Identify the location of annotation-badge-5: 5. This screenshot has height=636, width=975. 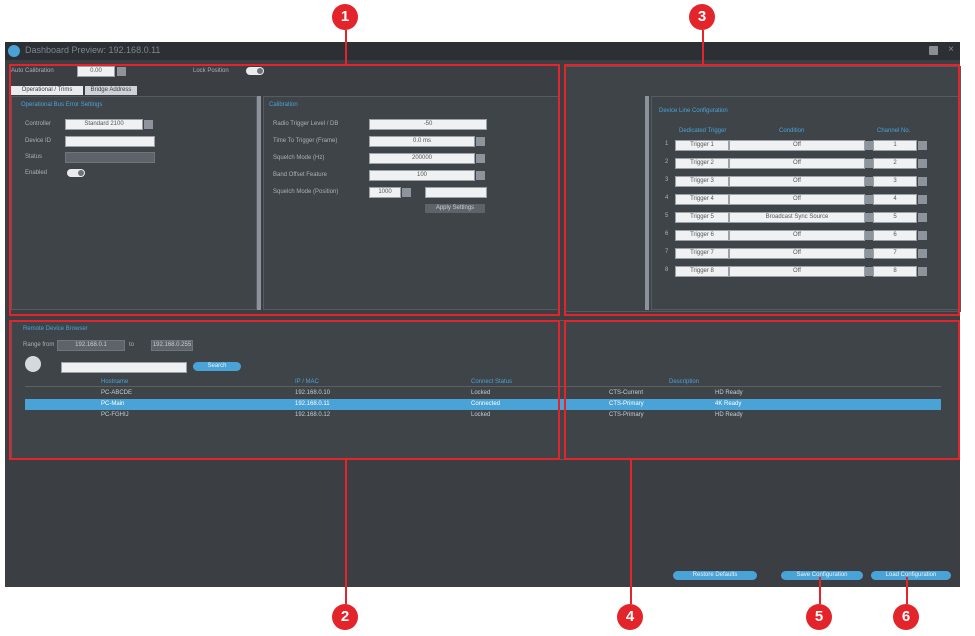
(819, 617).